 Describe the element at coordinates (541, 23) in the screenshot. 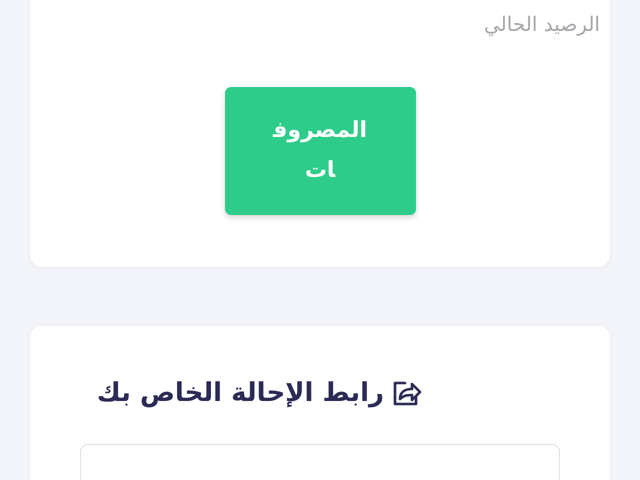

I see `balance-label: الرصيد الحالي` at that location.